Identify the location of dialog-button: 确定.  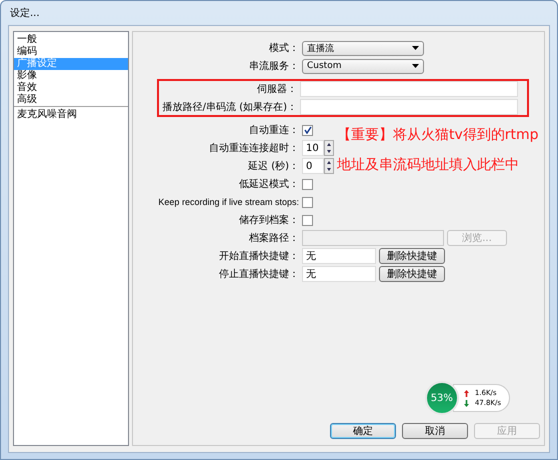
(363, 431).